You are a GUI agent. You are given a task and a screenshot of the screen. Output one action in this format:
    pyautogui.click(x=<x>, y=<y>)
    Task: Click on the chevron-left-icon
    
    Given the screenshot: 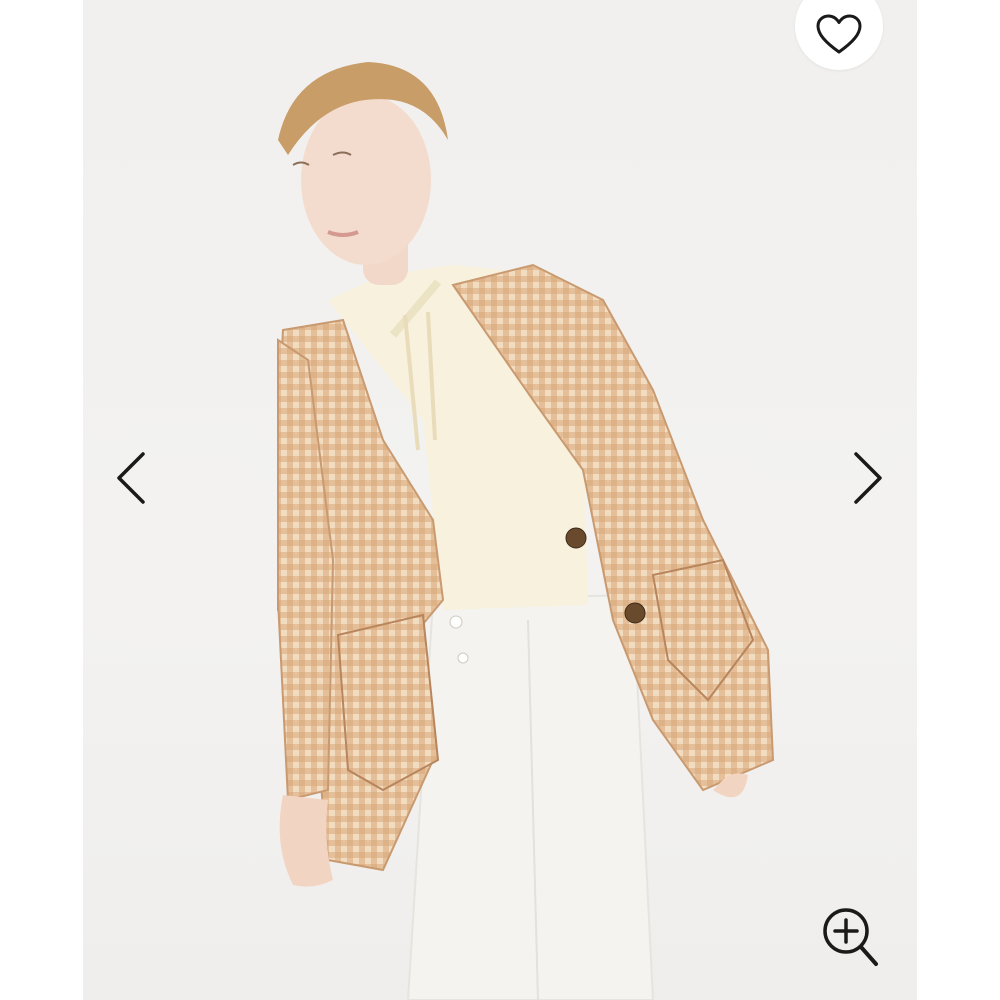 What is the action you would take?
    pyautogui.click(x=131, y=478)
    